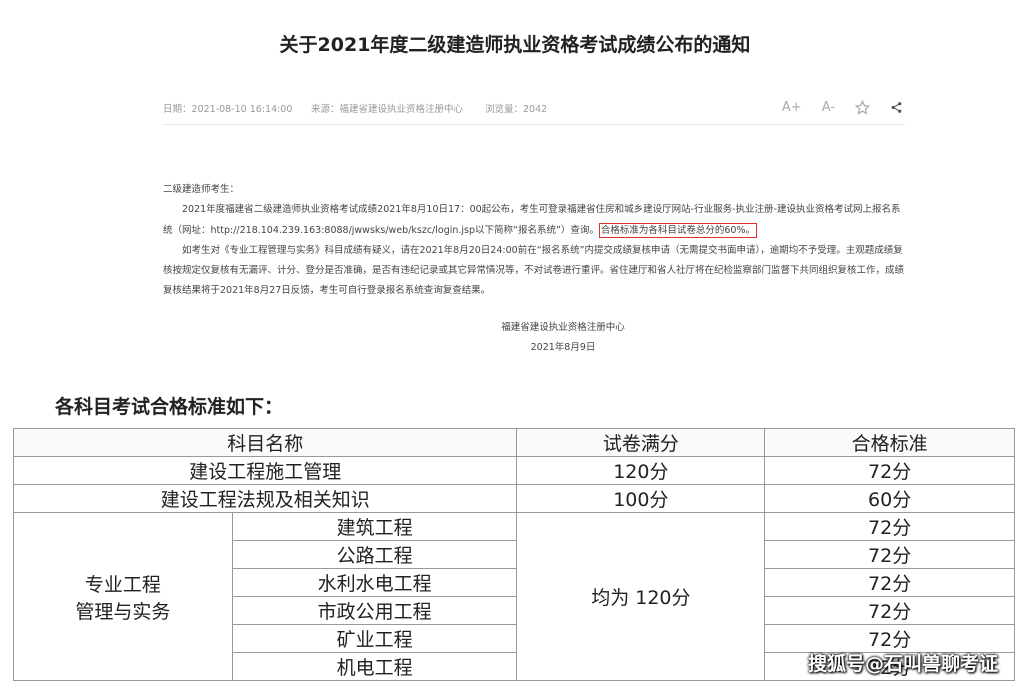 The width and height of the screenshot is (1030, 685). What do you see at coordinates (842, 107) in the screenshot?
I see `article-tools: A+ A-` at bounding box center [842, 107].